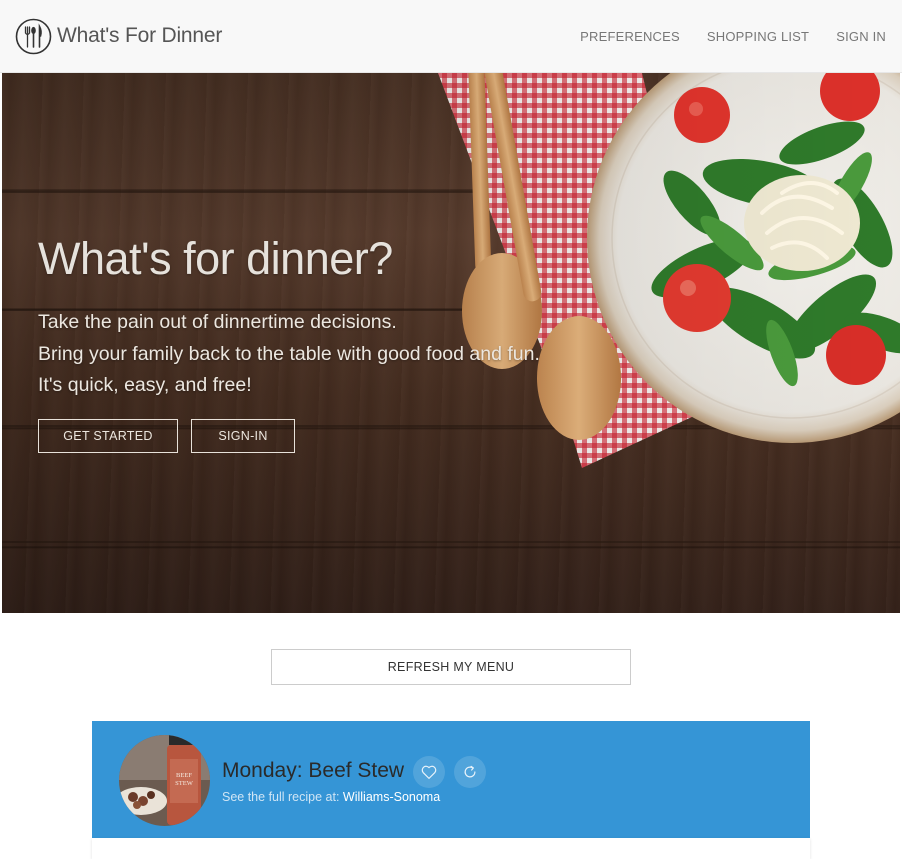  I want to click on heart-icon, so click(429, 772).